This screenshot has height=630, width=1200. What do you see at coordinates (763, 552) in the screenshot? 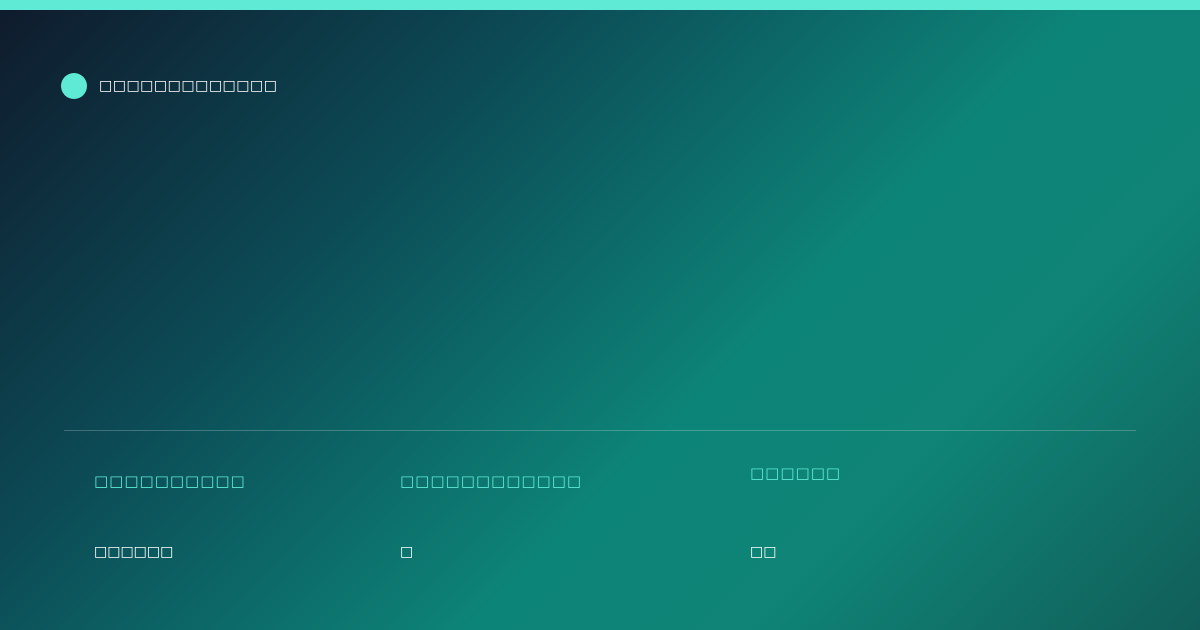
I see `stat-value: □□` at bounding box center [763, 552].